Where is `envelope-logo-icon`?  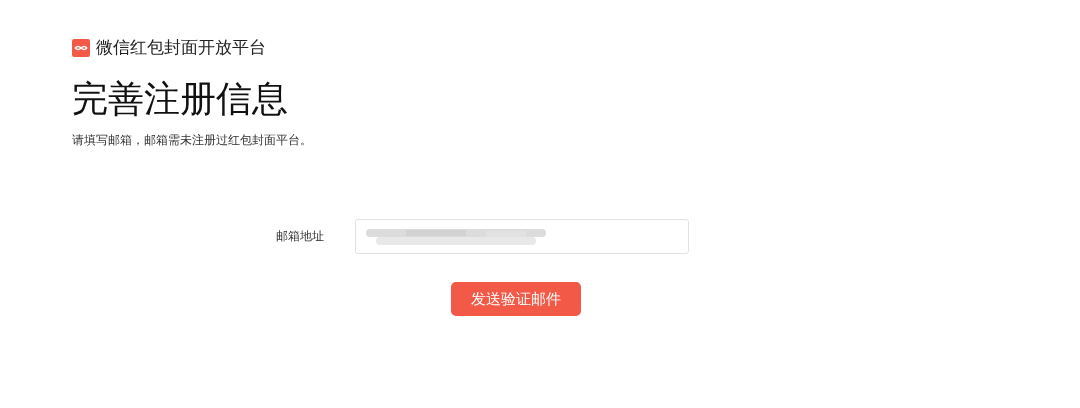 envelope-logo-icon is located at coordinates (81, 47).